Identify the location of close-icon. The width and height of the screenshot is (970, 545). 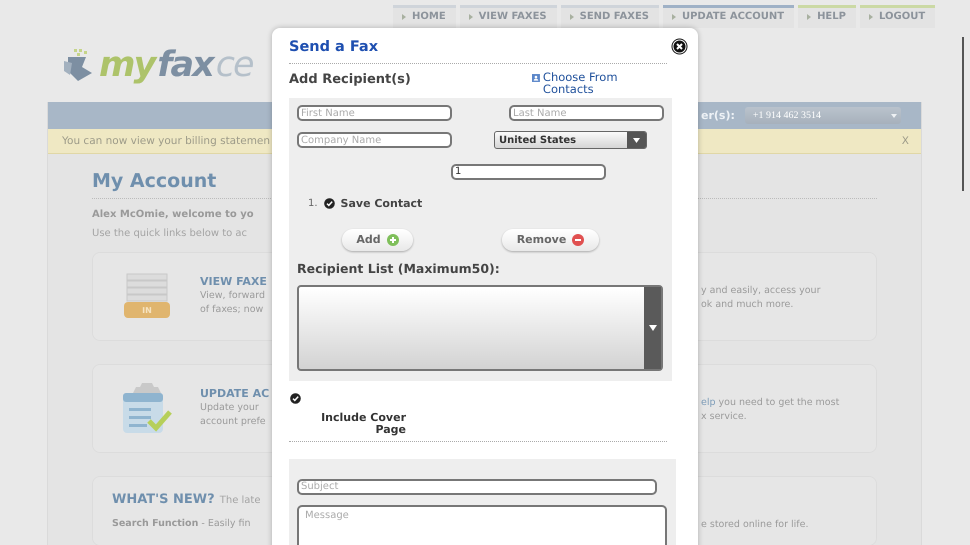
(679, 46).